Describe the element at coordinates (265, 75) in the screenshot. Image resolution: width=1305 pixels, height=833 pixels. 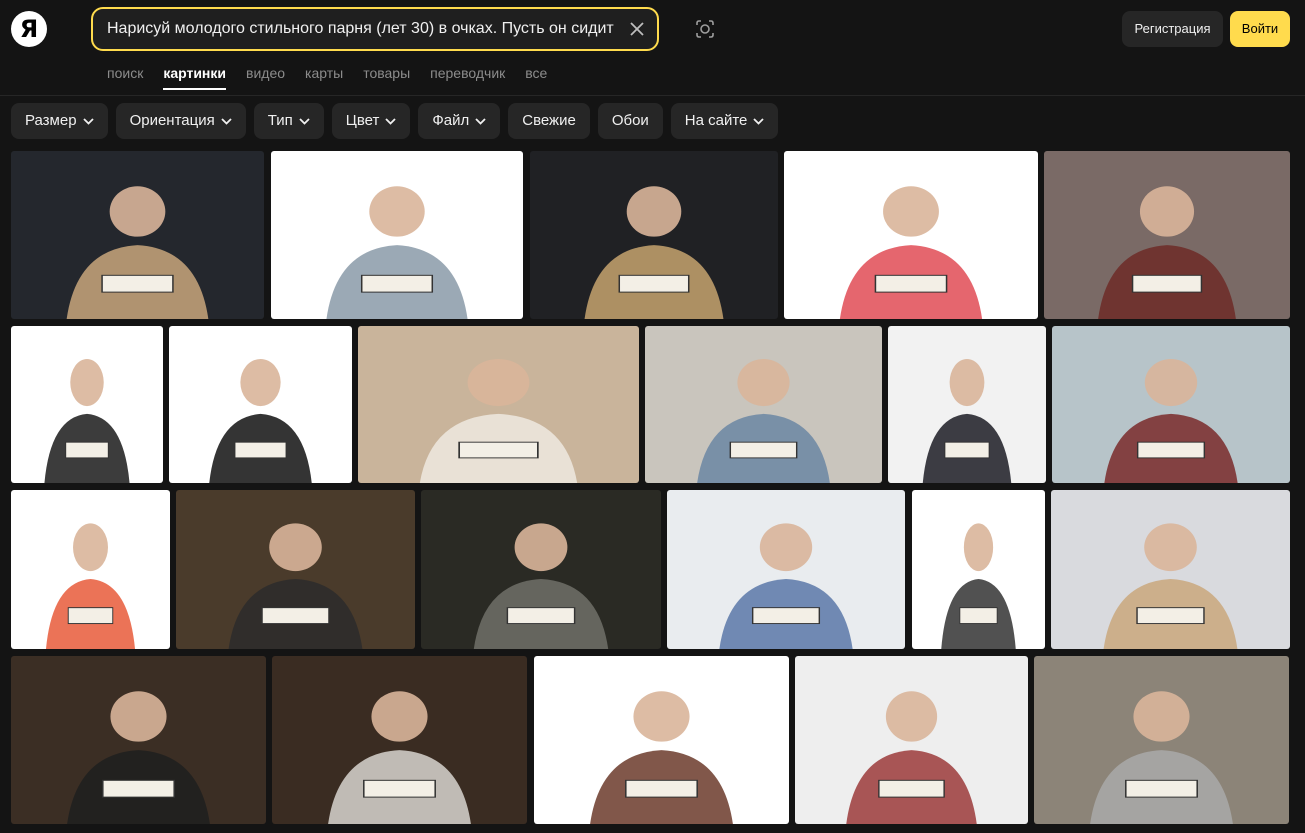
I see `tab-2: видео` at that location.